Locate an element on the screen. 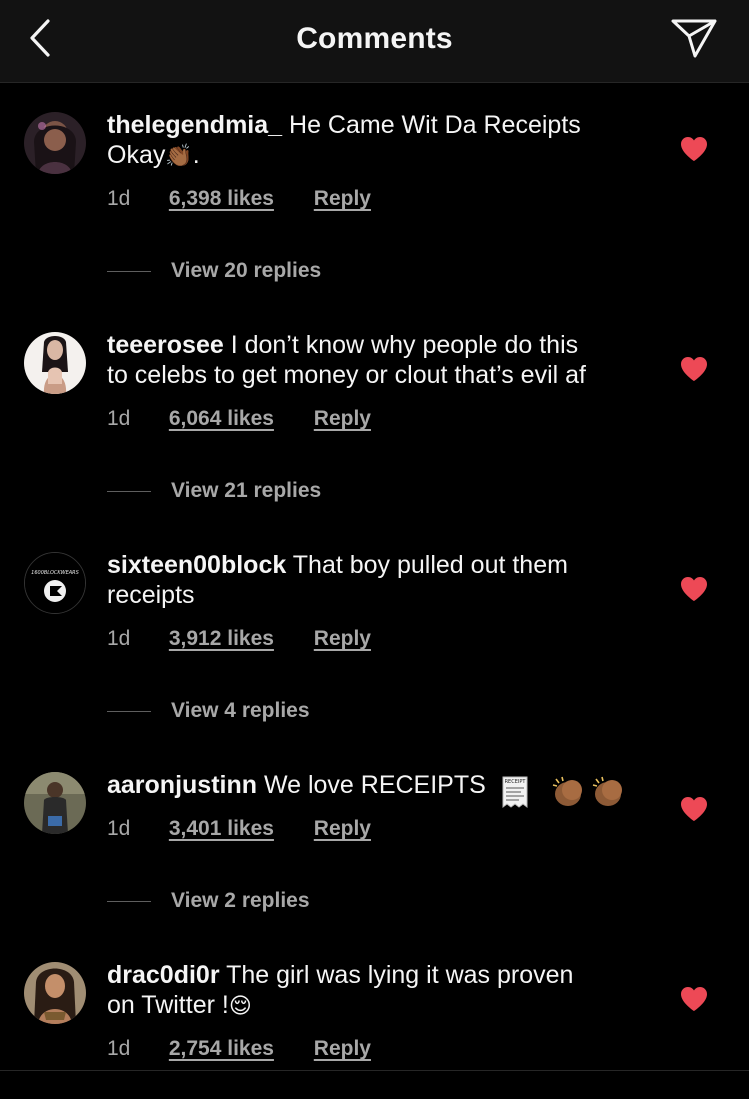  comment-meta: 1d 3,912 likes Reply is located at coordinates (239, 639).